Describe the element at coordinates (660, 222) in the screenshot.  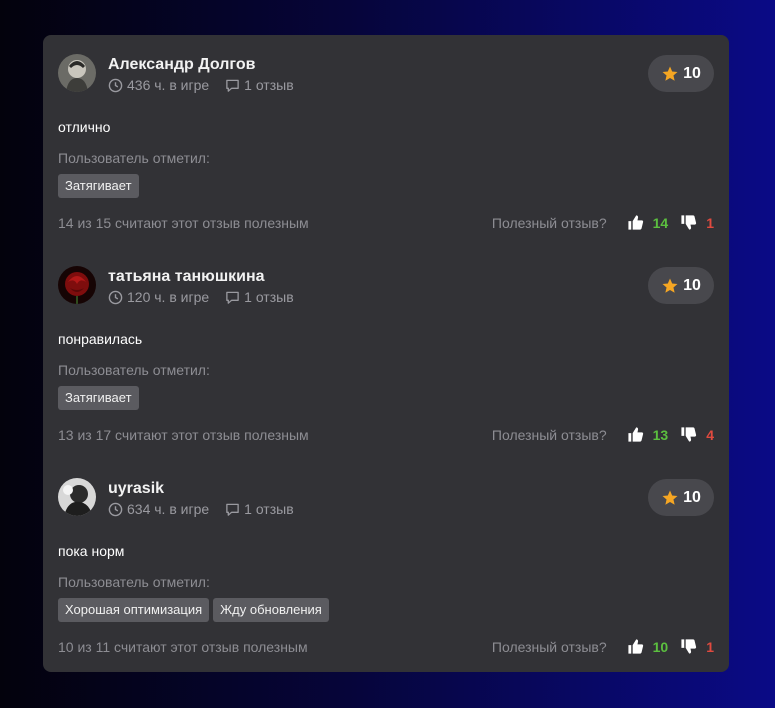
I see `like-count: 14` at that location.